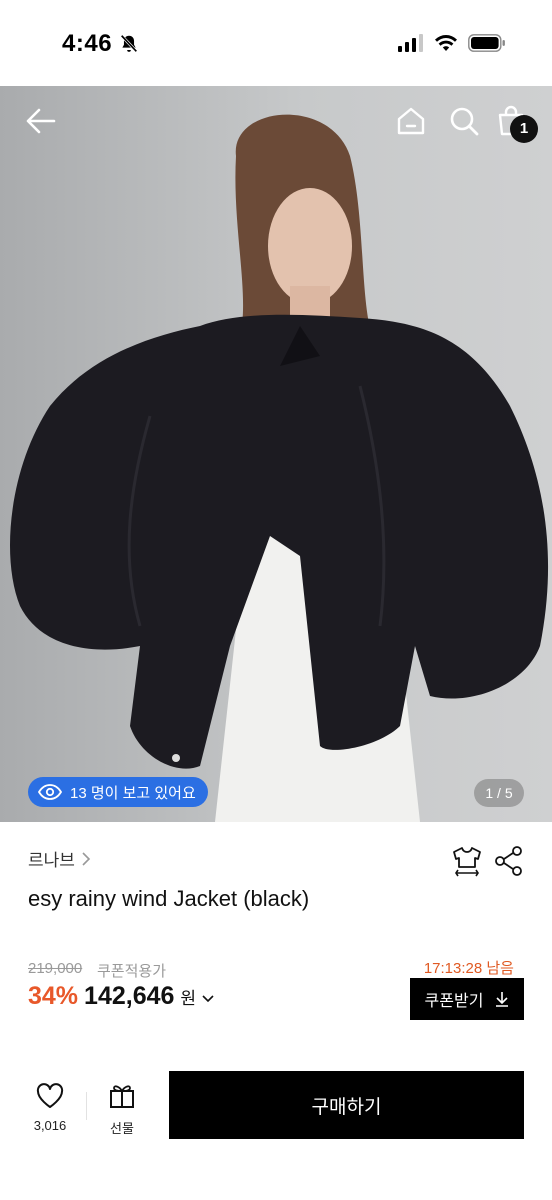  I want to click on viewers-text: 13 명이 보고 있어요, so click(133, 793).